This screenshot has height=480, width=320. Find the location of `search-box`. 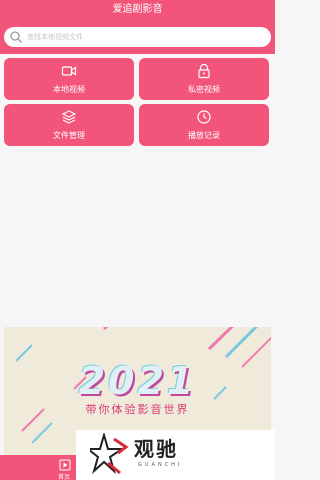

search-box is located at coordinates (137, 37).